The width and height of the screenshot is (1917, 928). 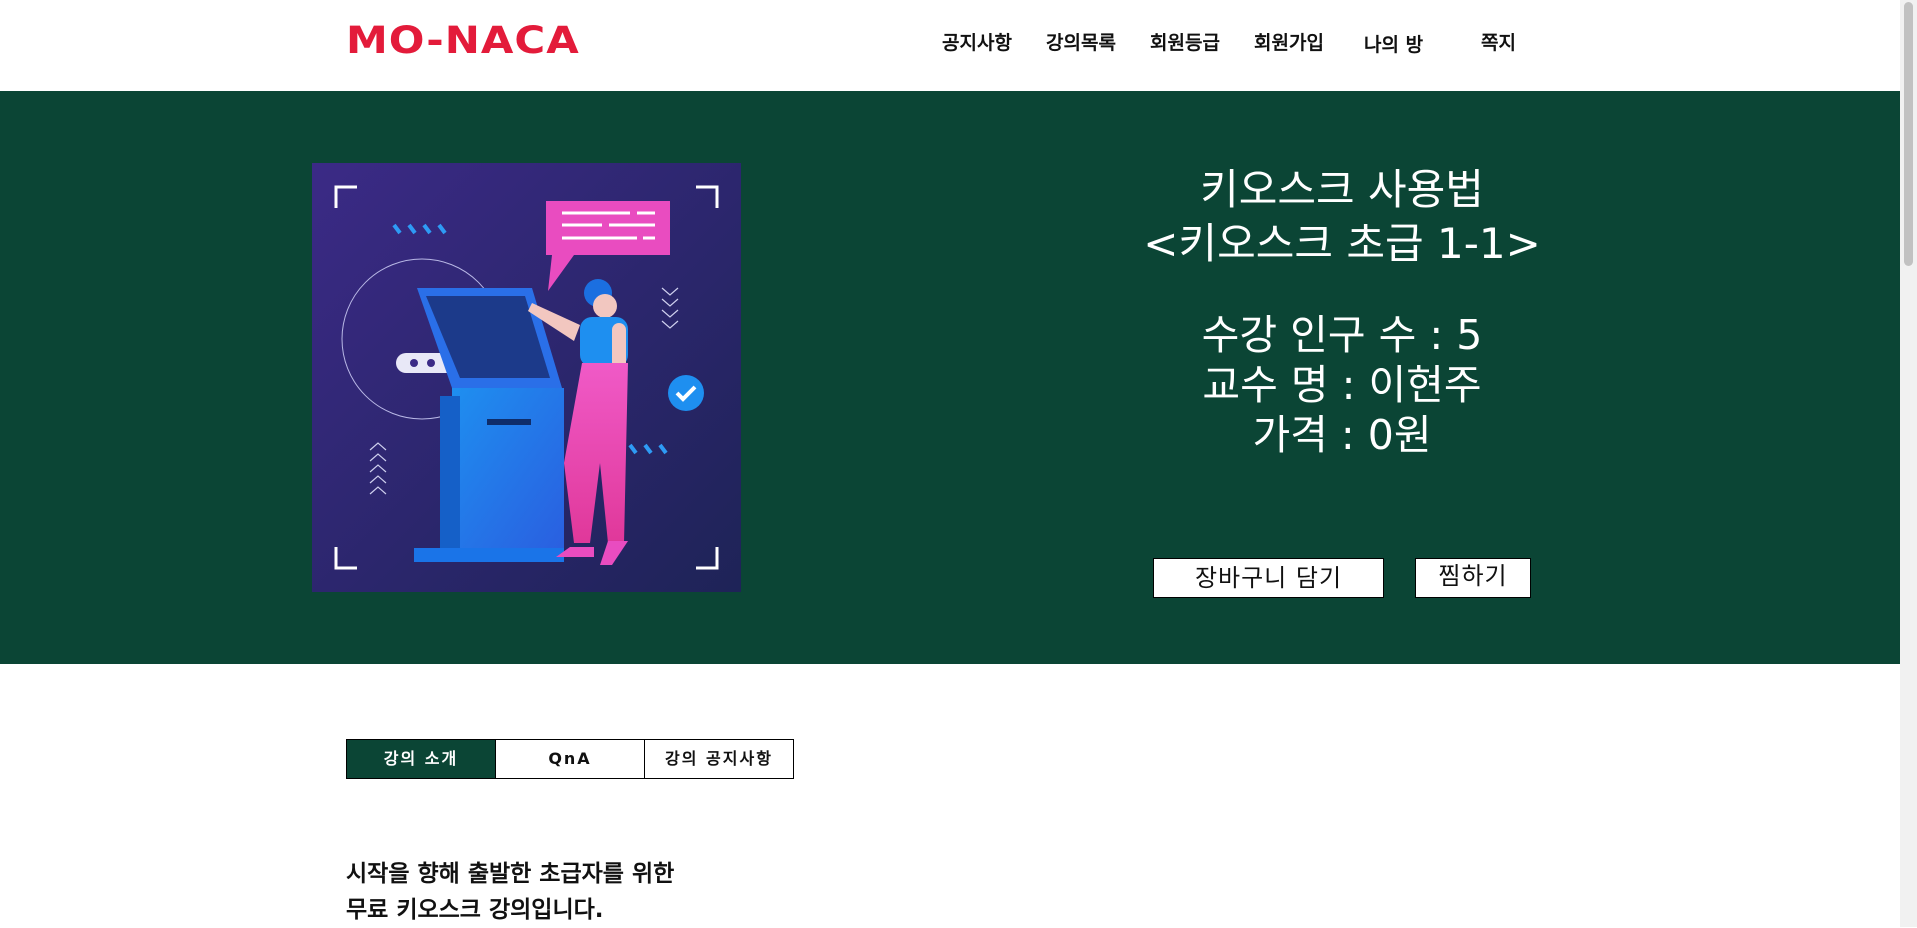 What do you see at coordinates (1342, 435) in the screenshot?
I see `course-price: 가격 : 0원` at bounding box center [1342, 435].